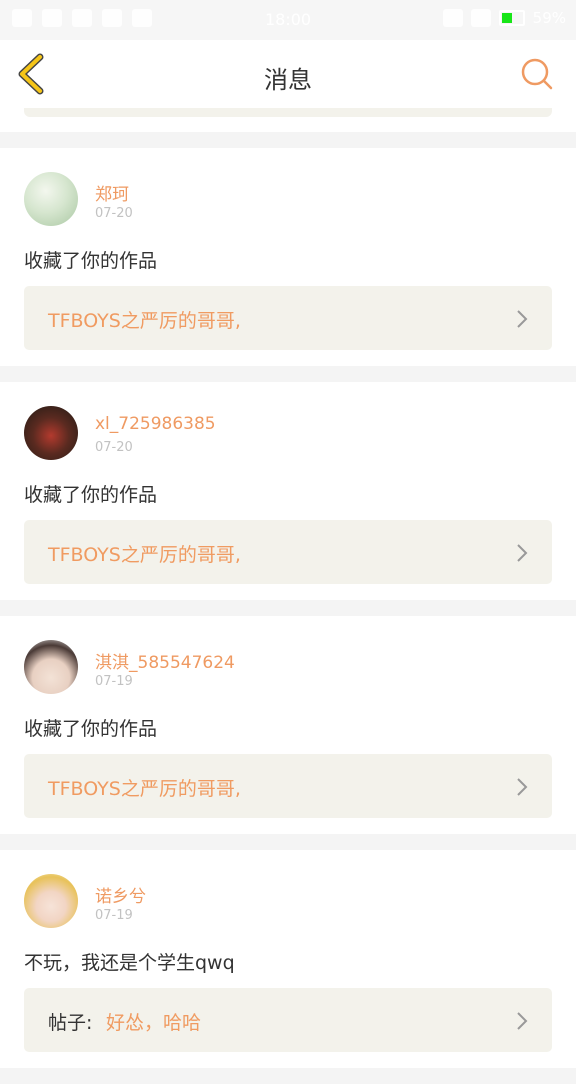 This screenshot has width=576, height=1084. I want to click on battery-fill, so click(507, 18).